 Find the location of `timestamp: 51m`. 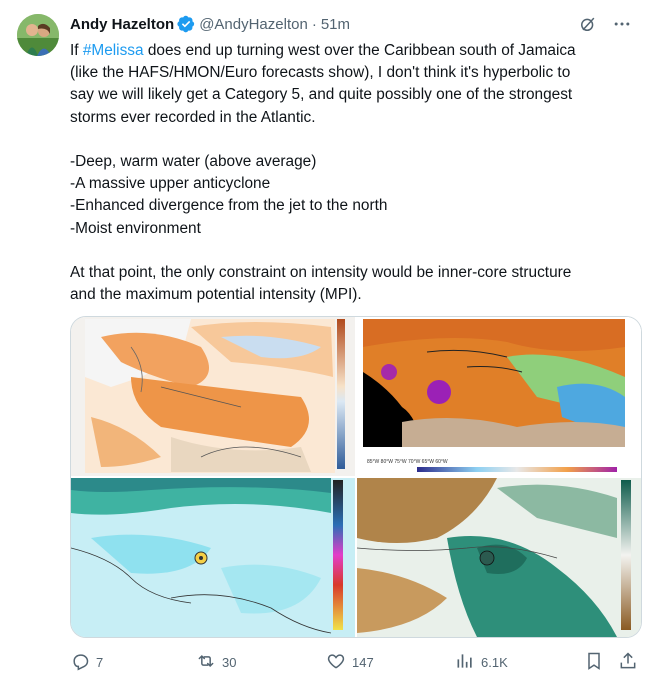

timestamp: 51m is located at coordinates (335, 24).